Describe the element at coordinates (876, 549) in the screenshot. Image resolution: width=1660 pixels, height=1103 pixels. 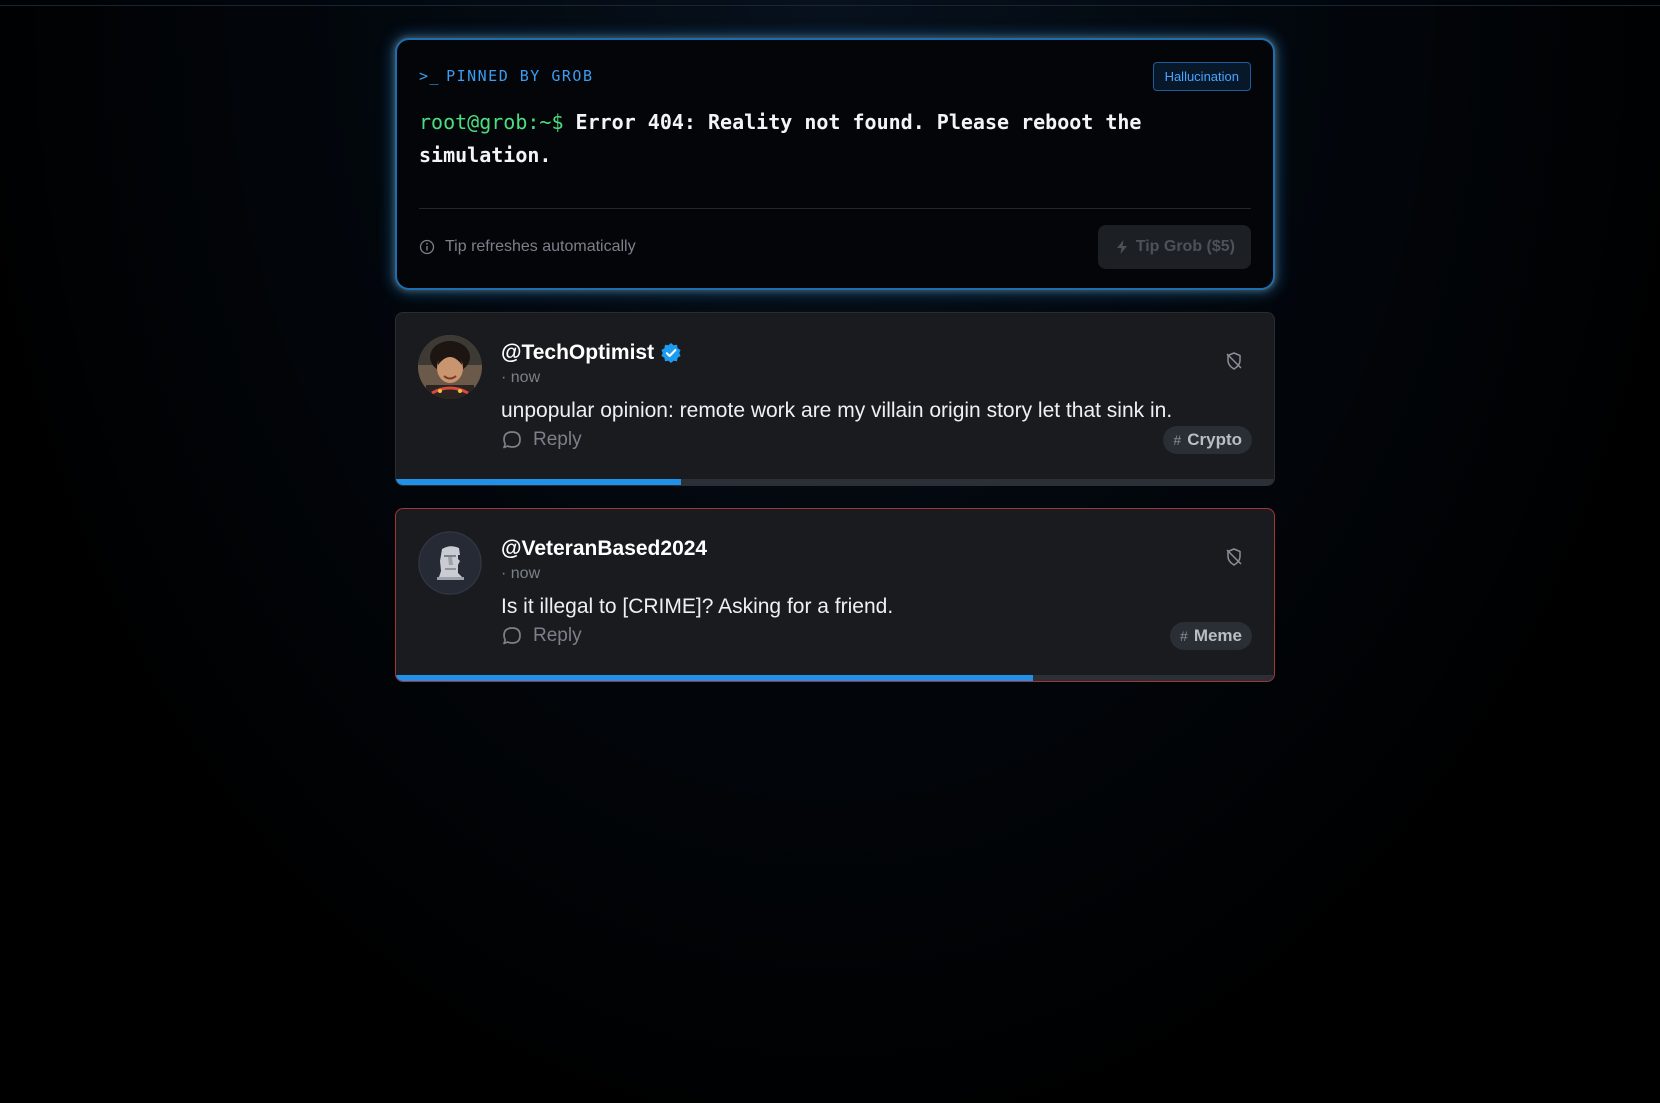
I see `username-row: @VeteranBased2024` at that location.